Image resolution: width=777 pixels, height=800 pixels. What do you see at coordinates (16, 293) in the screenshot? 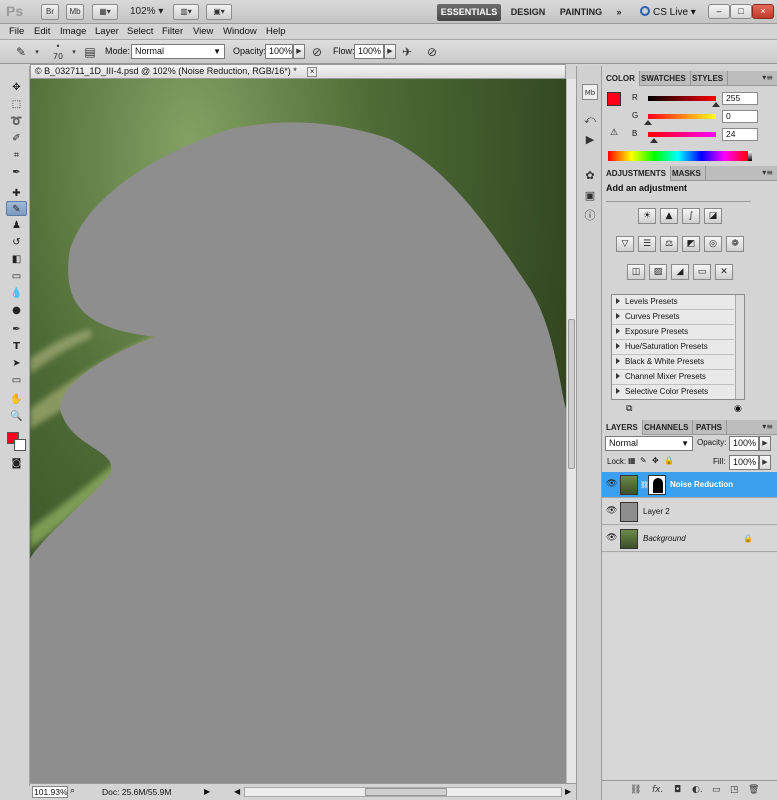
I see `blur-tool-icon: 💧` at bounding box center [16, 293].